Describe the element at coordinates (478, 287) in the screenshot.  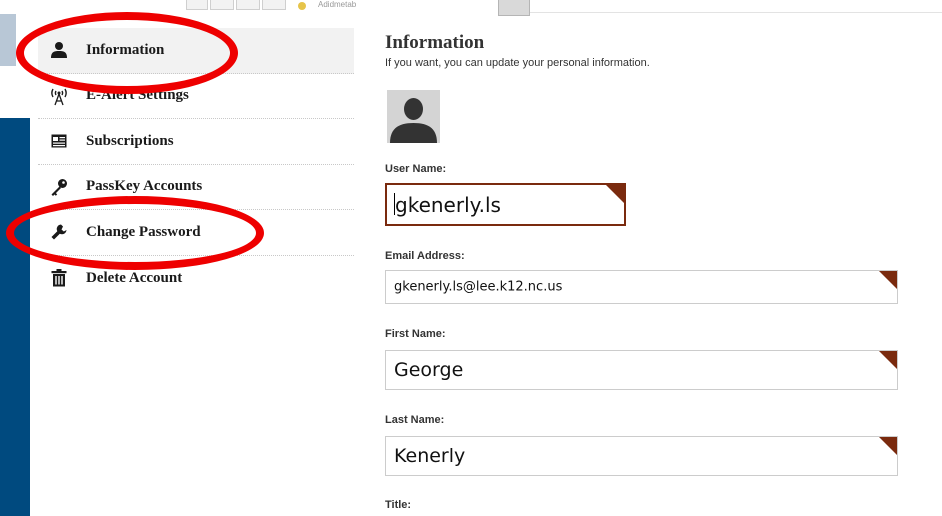
I see `email-value: gkenerly.ls@lee.k12.nc.us` at that location.